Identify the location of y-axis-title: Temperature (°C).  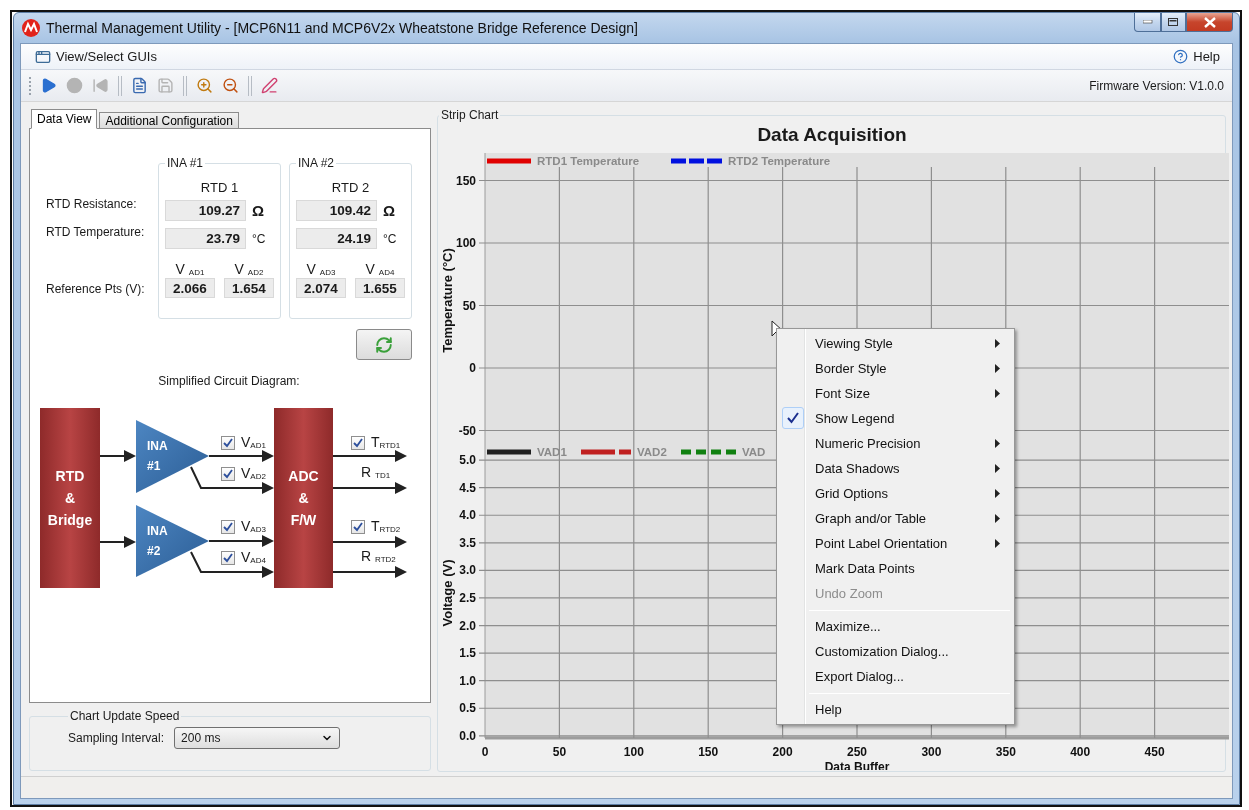
(447, 300).